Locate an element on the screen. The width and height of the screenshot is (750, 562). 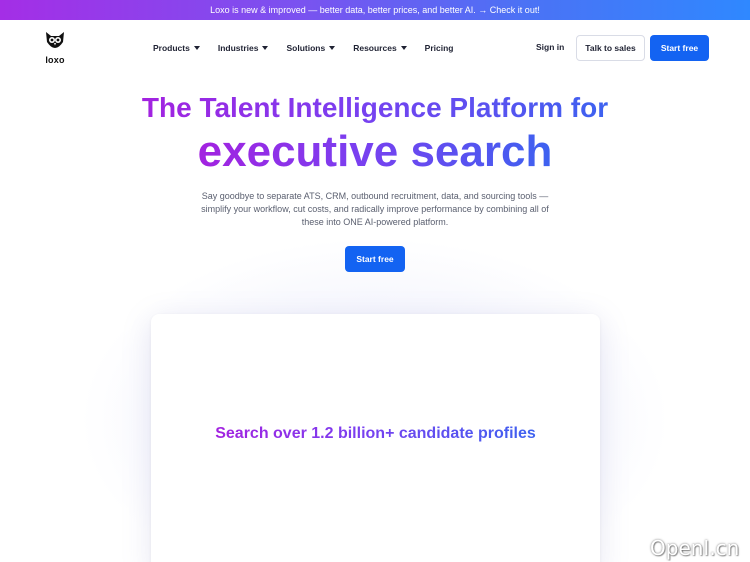
nav-item-label: Products is located at coordinates (171, 48).